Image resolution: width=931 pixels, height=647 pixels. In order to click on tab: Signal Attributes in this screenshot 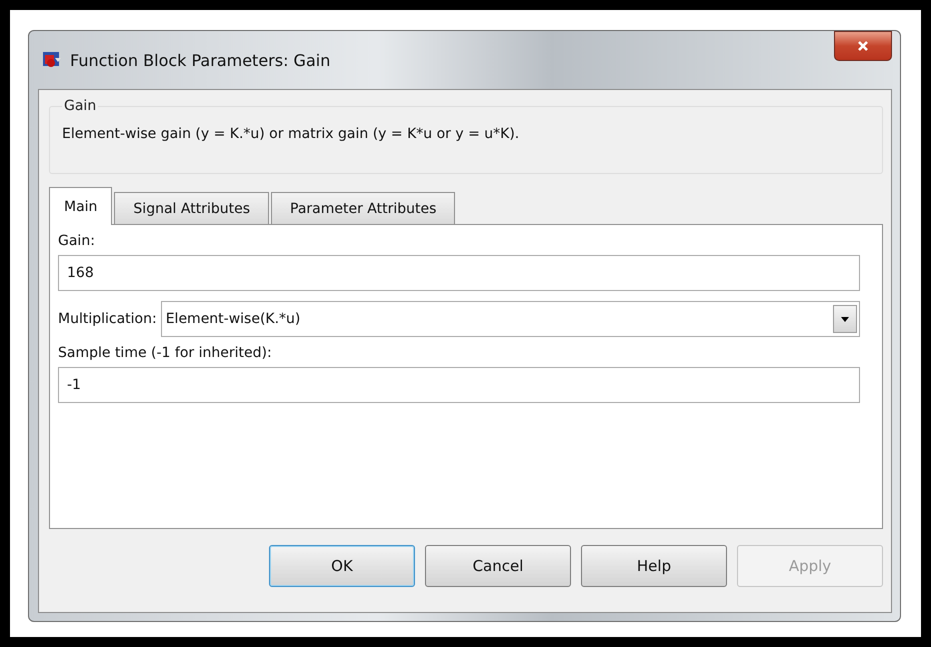, I will do `click(191, 208)`.